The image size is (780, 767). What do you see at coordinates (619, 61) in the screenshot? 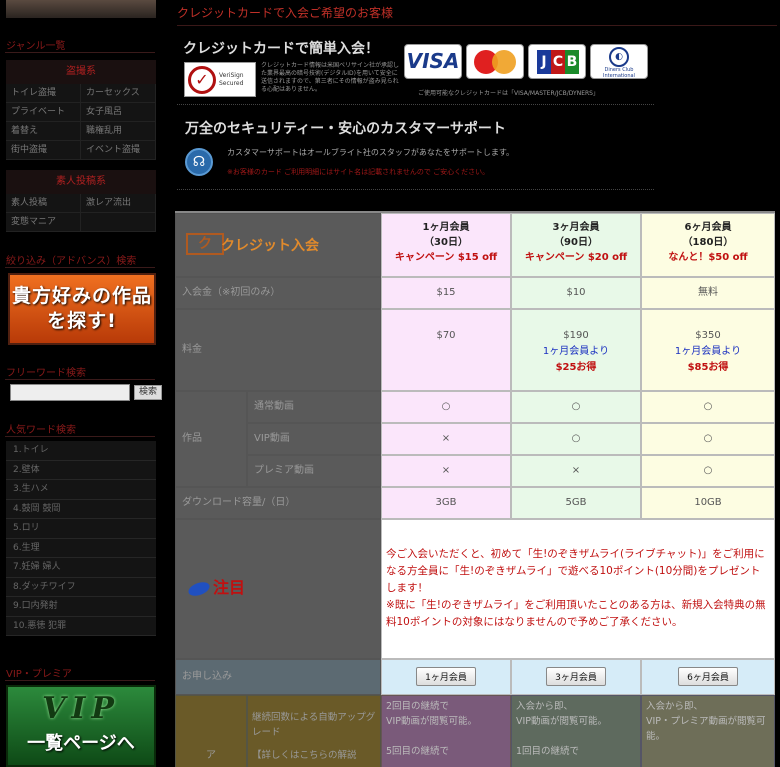
I see `diners-card-logo: ◐ Diners Club International` at bounding box center [619, 61].